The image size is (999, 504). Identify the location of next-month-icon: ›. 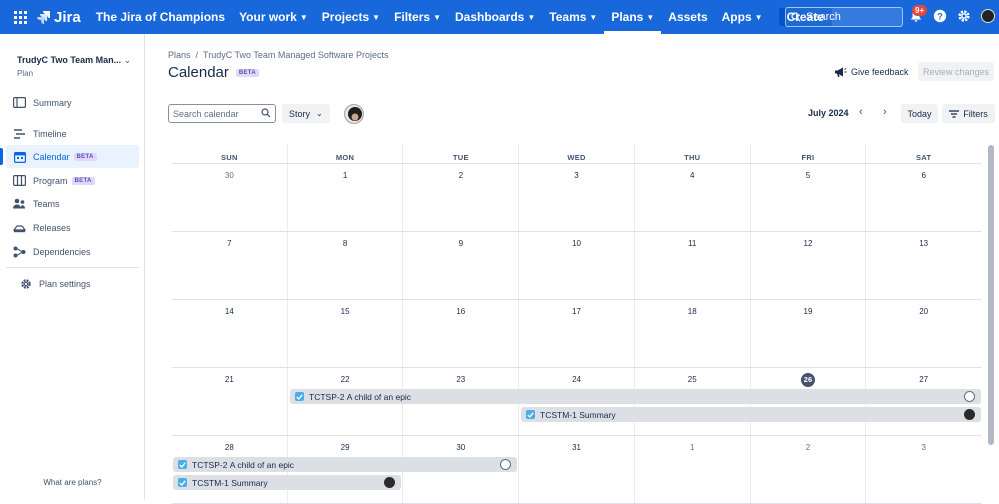
(885, 112).